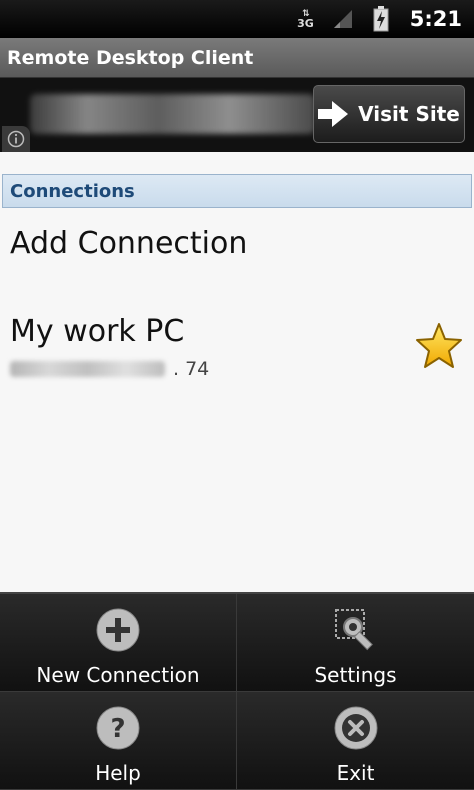  Describe the element at coordinates (435, 19) in the screenshot. I see `clock: 5:21` at that location.